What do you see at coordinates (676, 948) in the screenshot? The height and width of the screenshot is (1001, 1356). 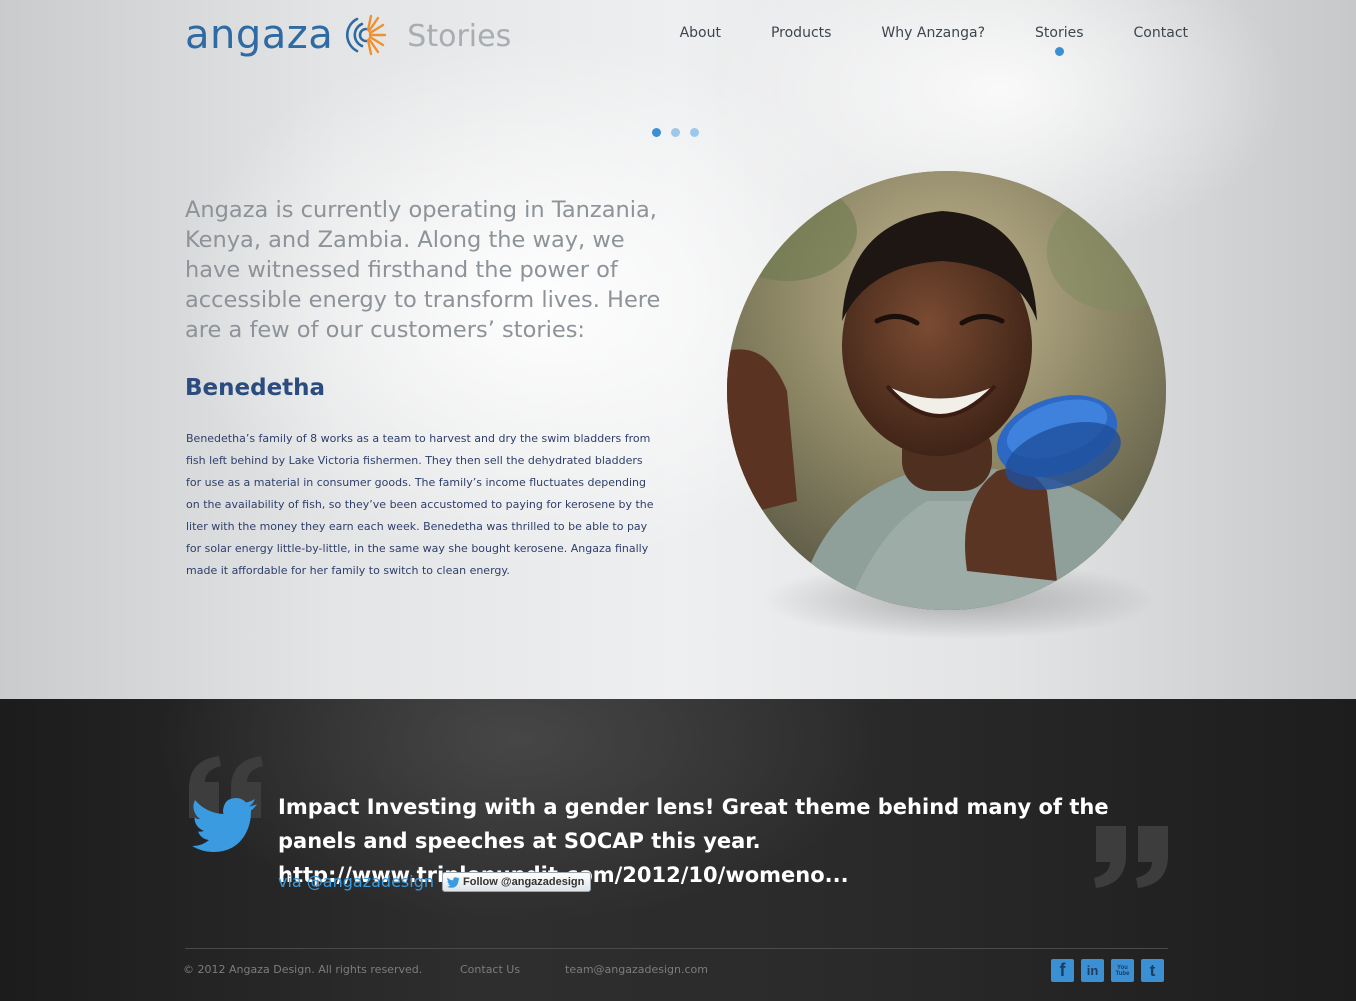 I see `footer-divider` at bounding box center [676, 948].